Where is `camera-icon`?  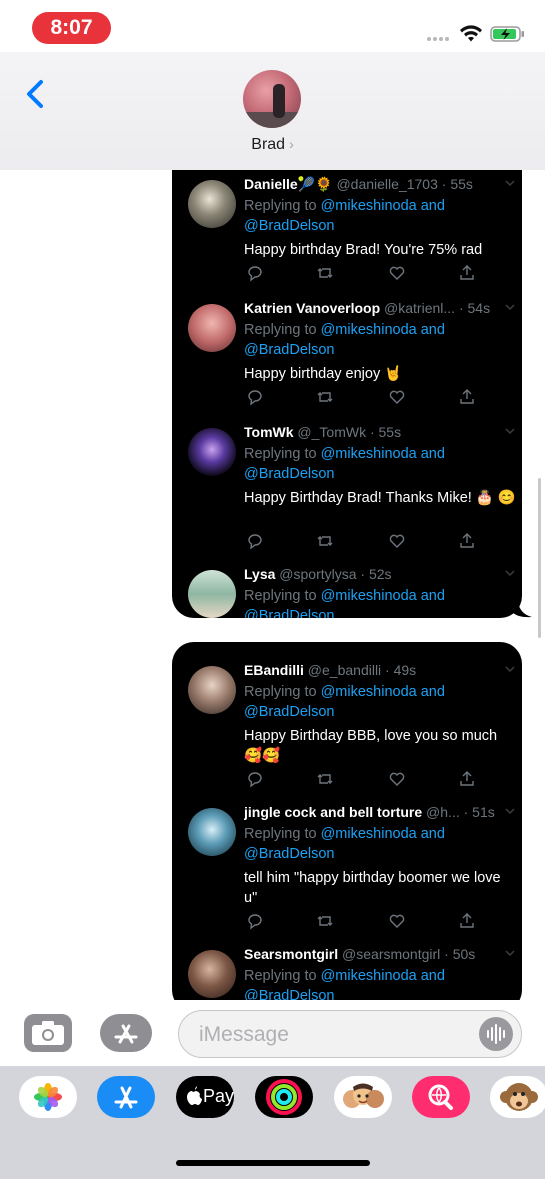 camera-icon is located at coordinates (48, 1033).